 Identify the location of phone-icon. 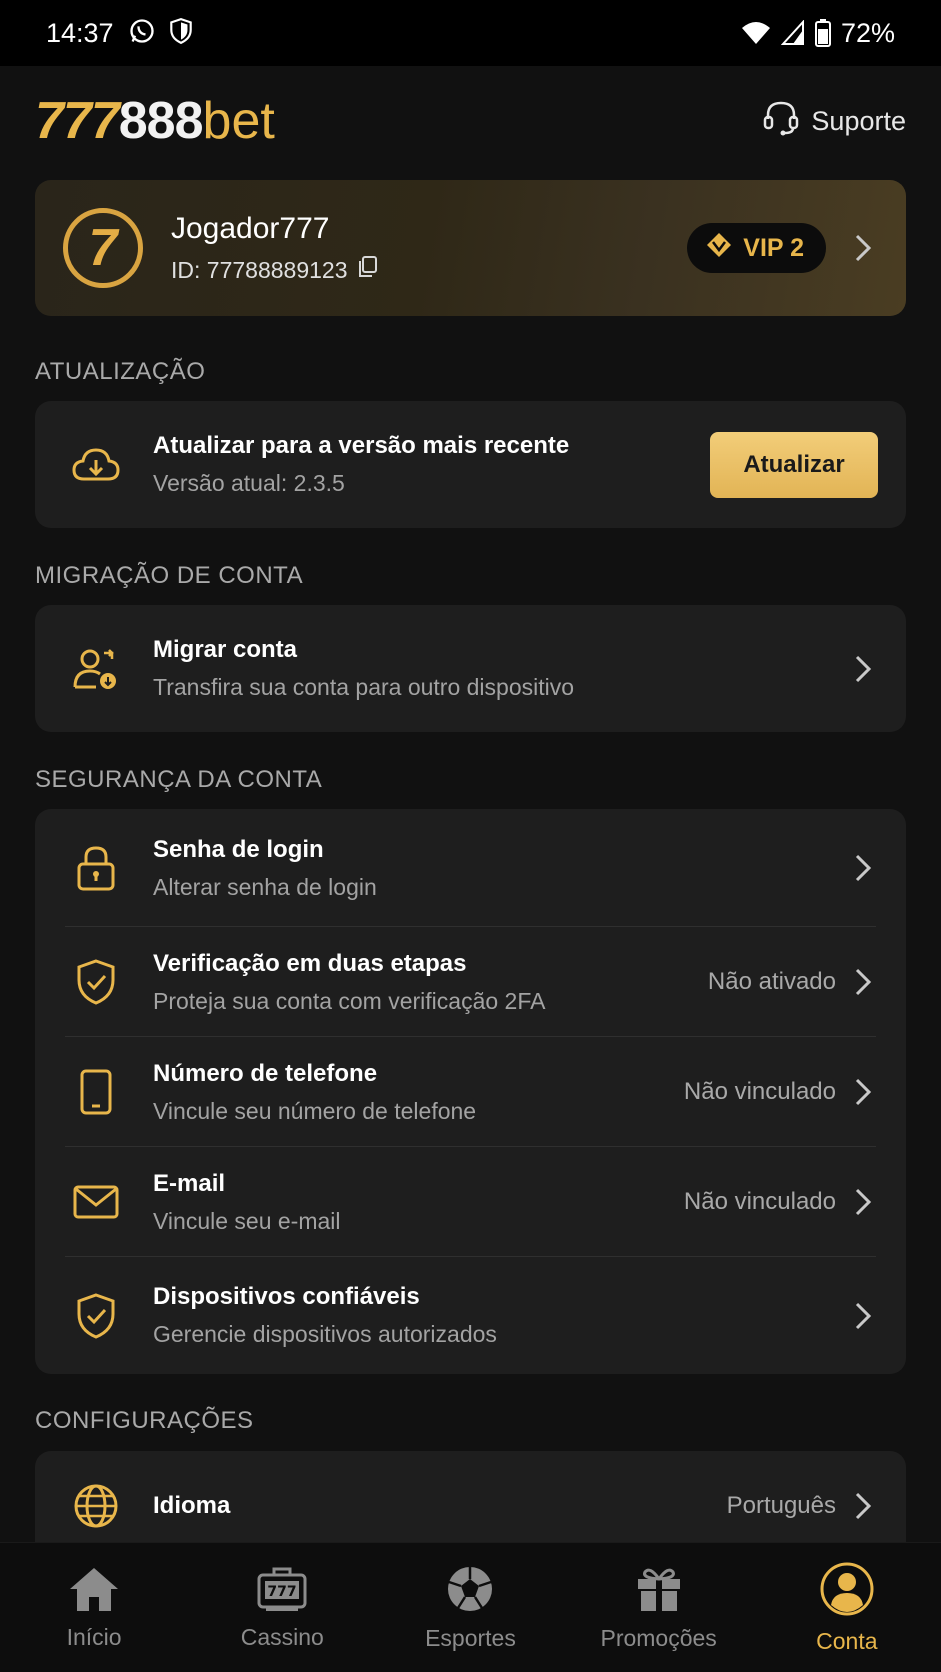
(96, 1092).